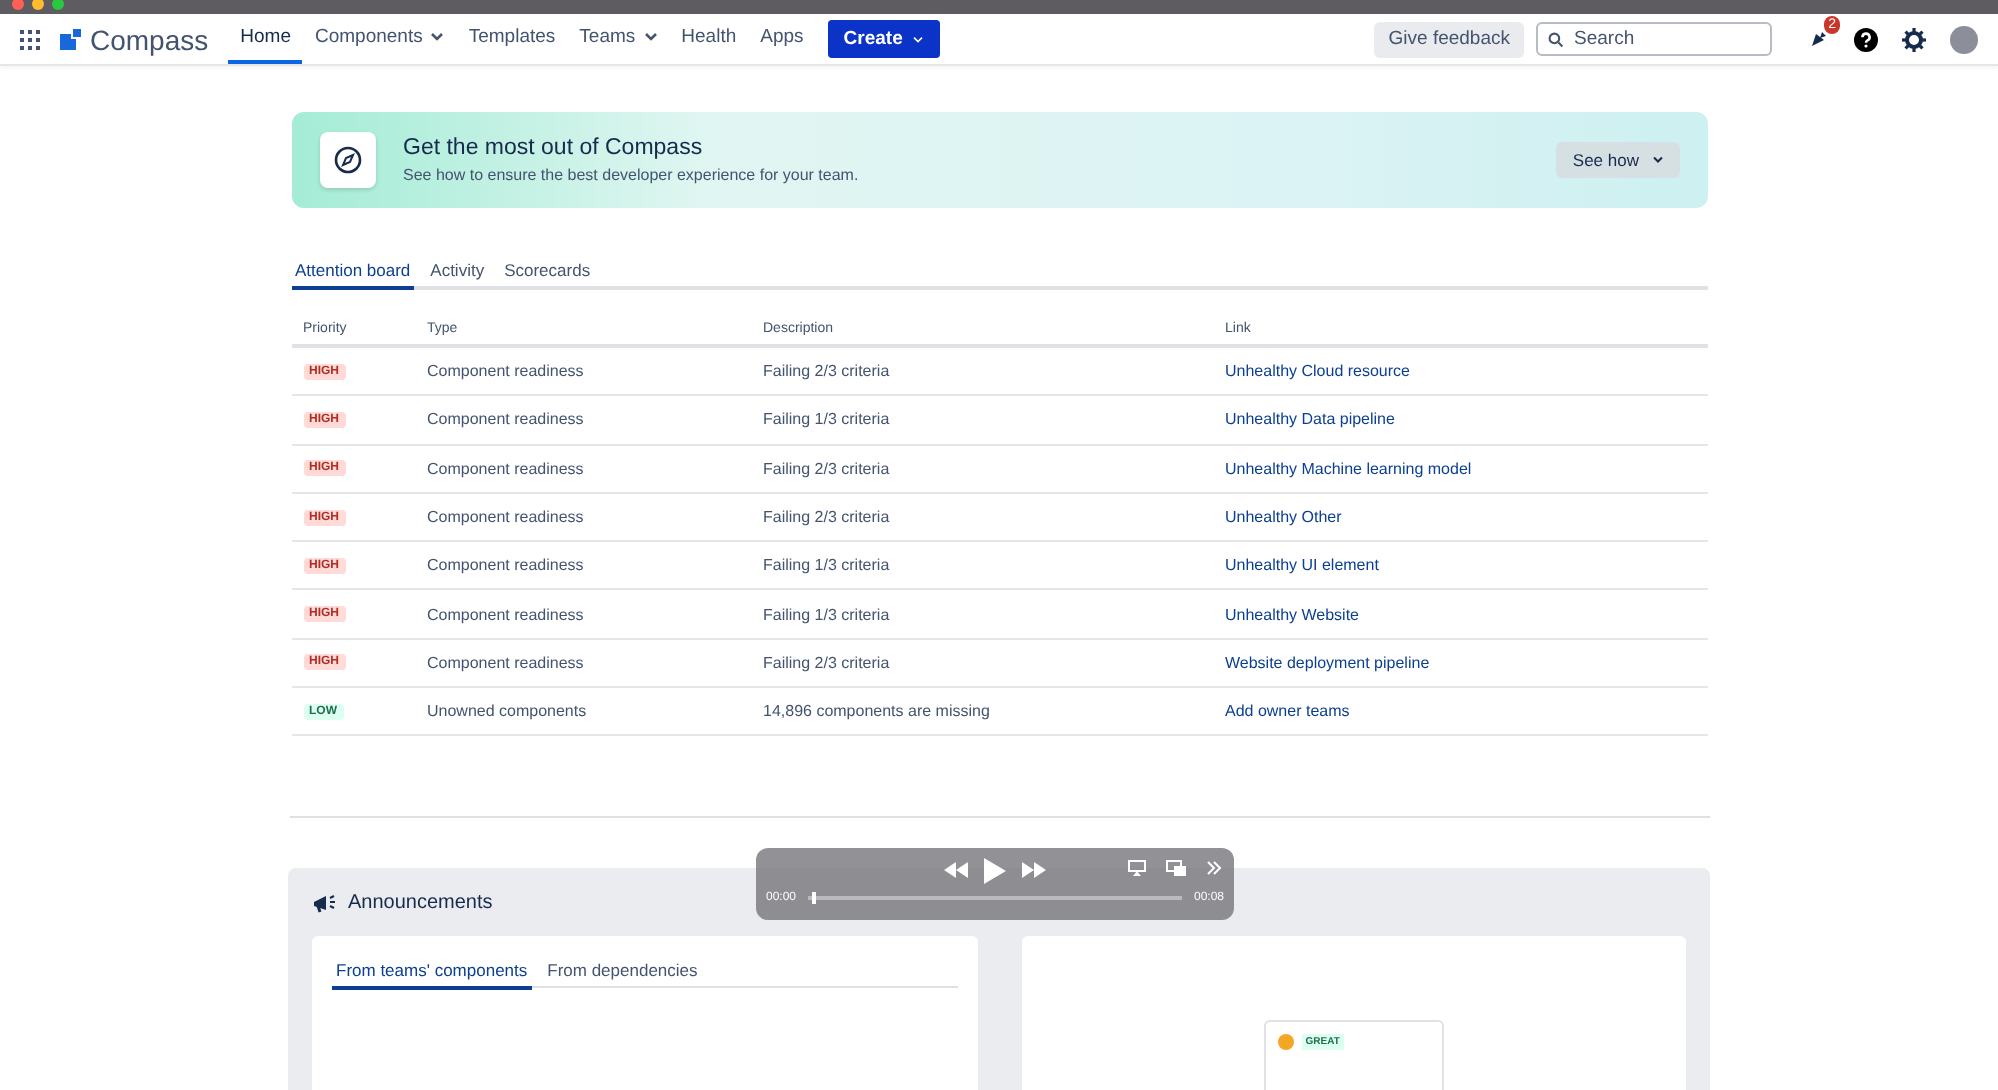  I want to click on nav-item: Apps, so click(782, 39).